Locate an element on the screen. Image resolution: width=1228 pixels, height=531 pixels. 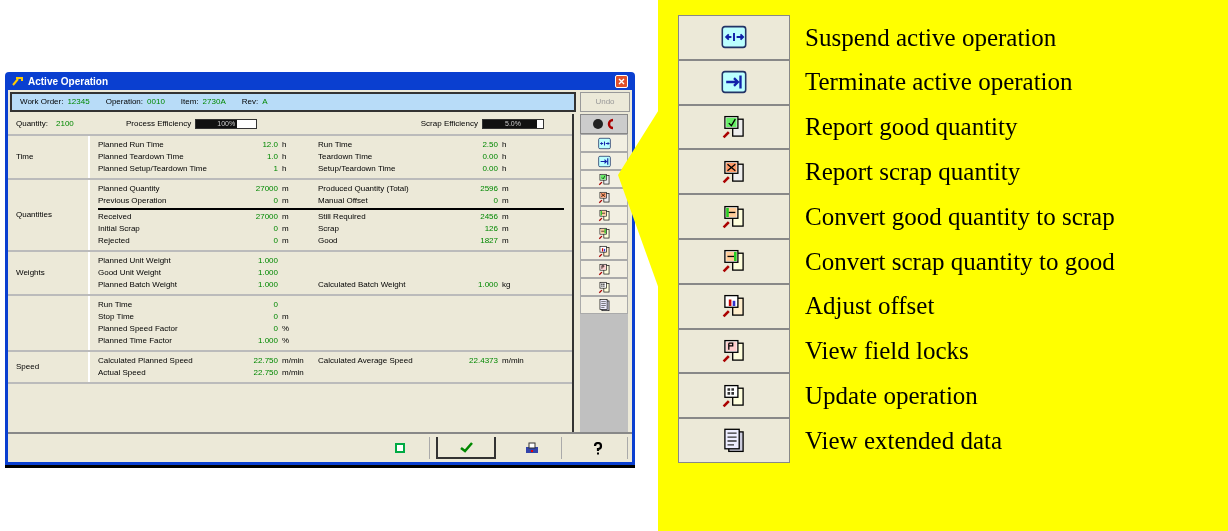
question-icon is located at coordinates (597, 448).